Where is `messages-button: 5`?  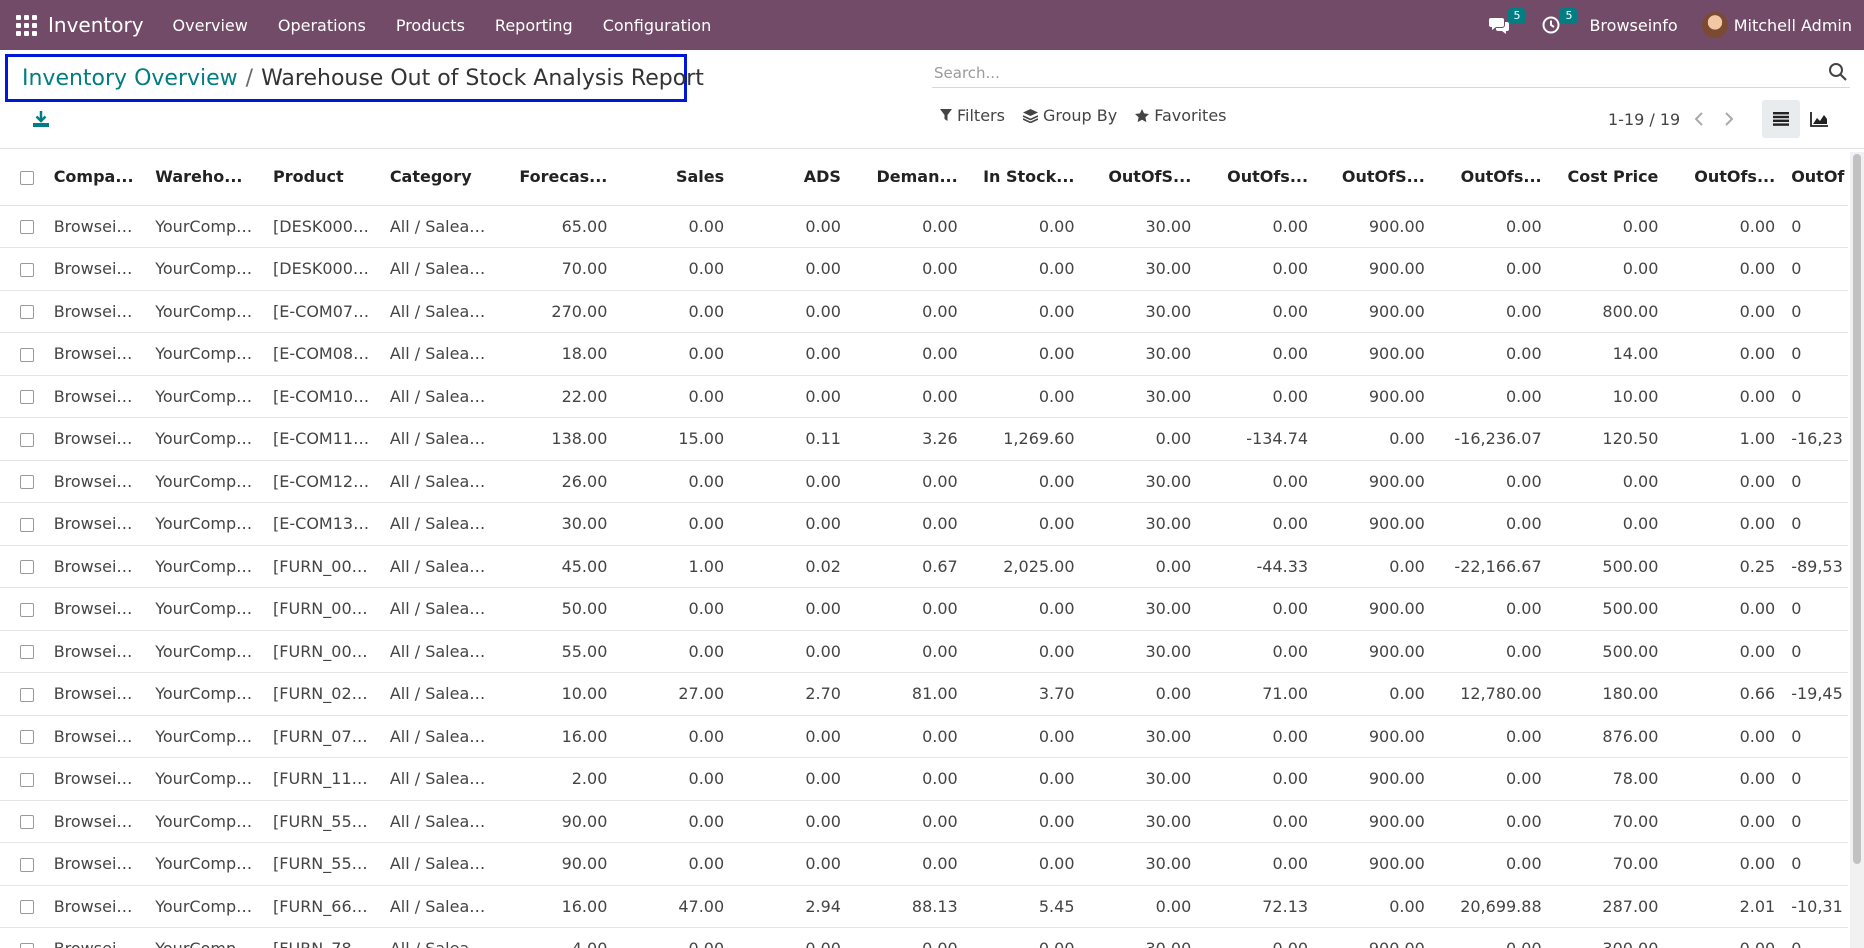
messages-button: 5 is located at coordinates (1505, 23).